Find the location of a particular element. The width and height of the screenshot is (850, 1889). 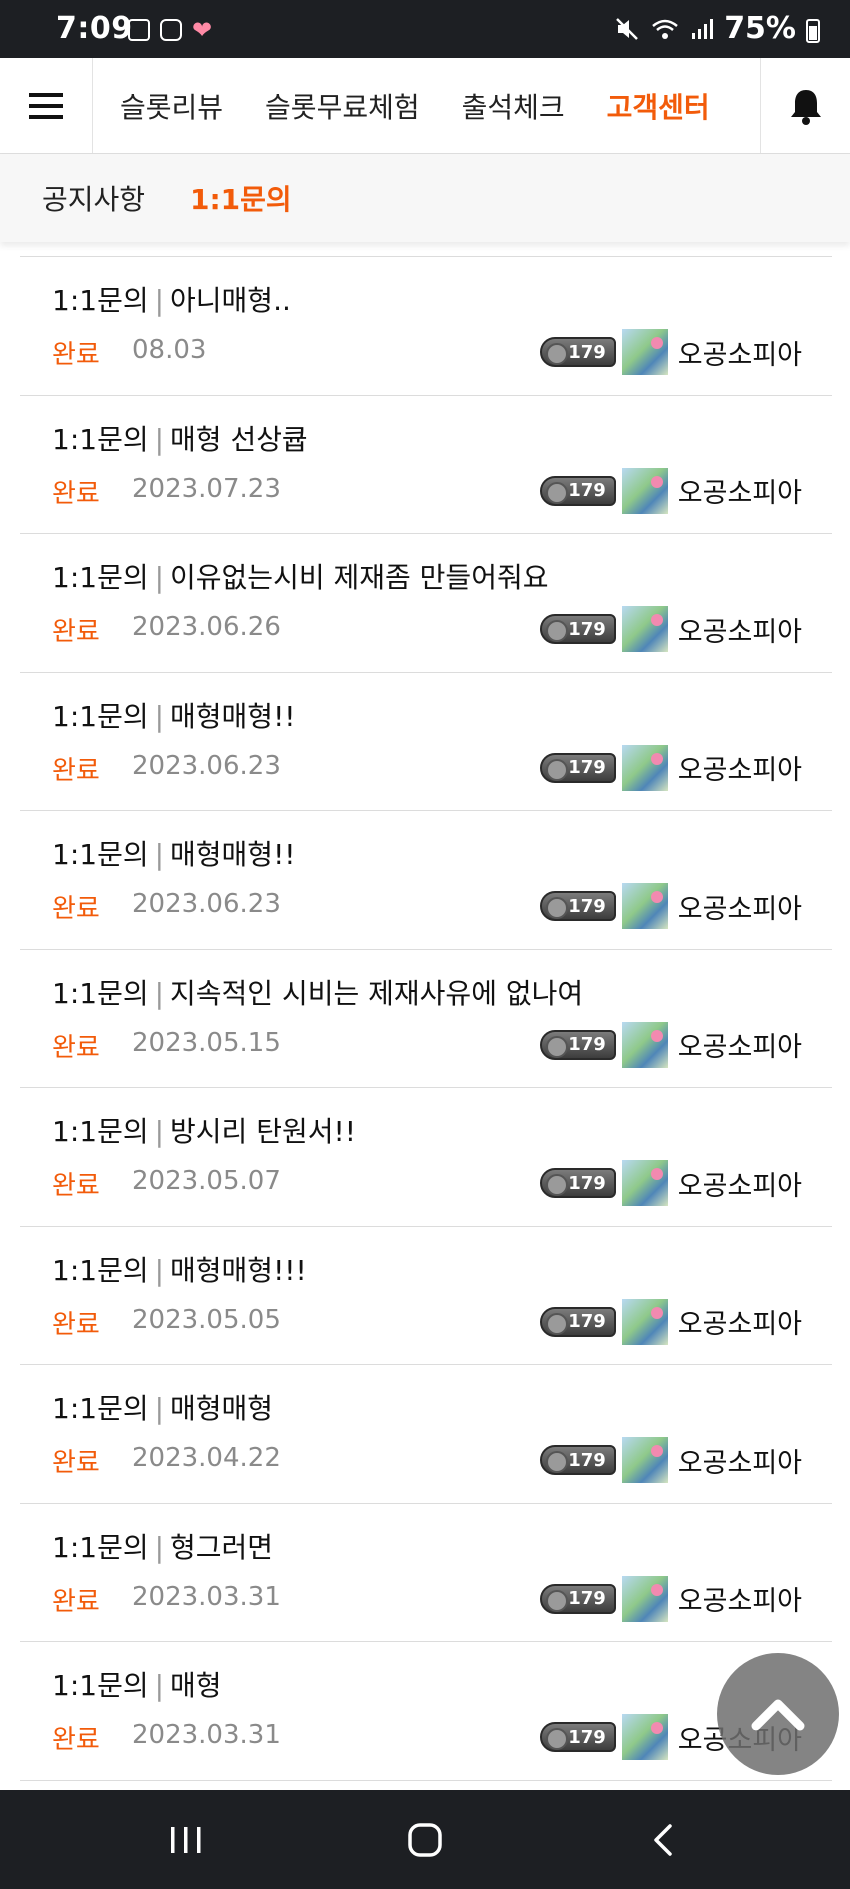

item-title: 방시리 탄원서!! is located at coordinates (263, 1131).